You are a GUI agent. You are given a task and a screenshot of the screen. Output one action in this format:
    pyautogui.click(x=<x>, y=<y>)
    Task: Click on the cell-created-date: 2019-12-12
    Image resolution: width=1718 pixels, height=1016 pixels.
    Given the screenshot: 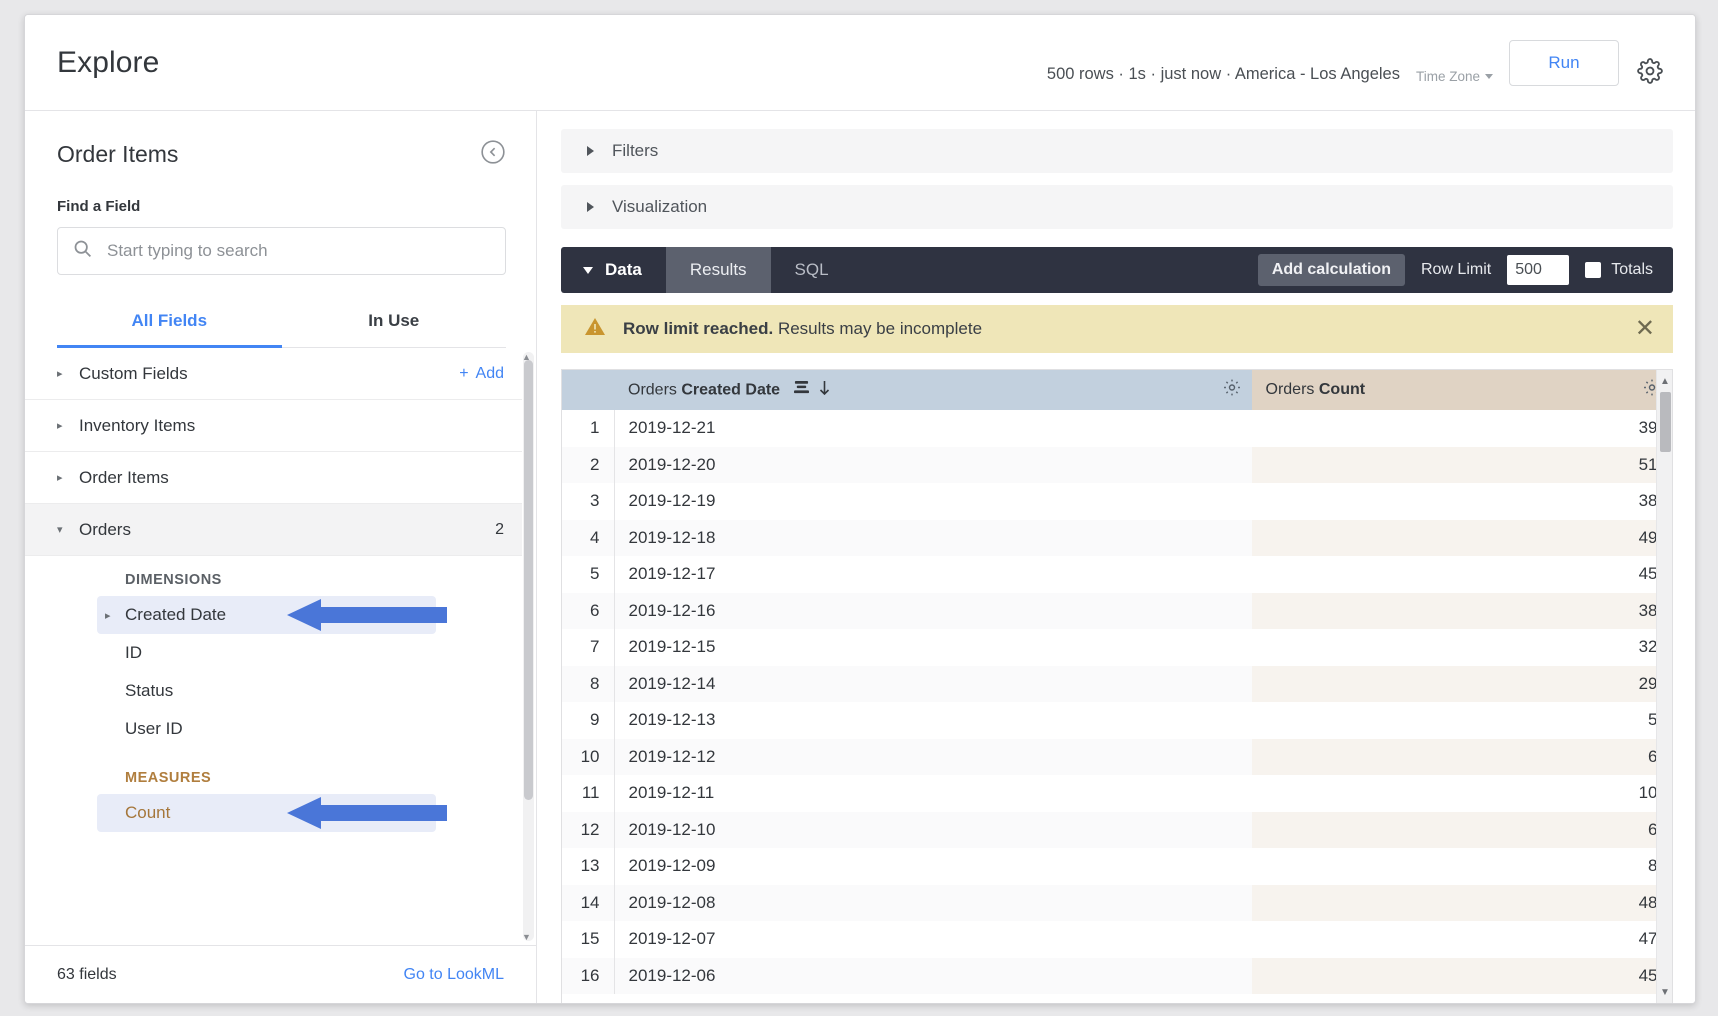 What is the action you would take?
    pyautogui.click(x=933, y=756)
    